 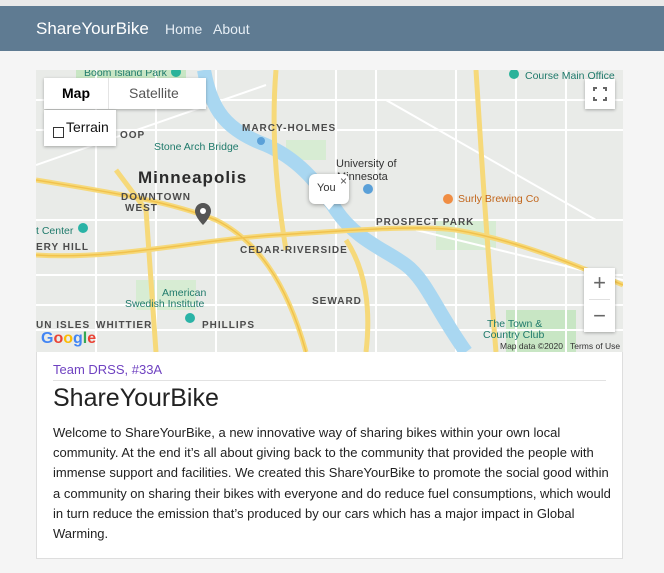 I want to click on navbar: ShareYourBike Home About, so click(x=332, y=28).